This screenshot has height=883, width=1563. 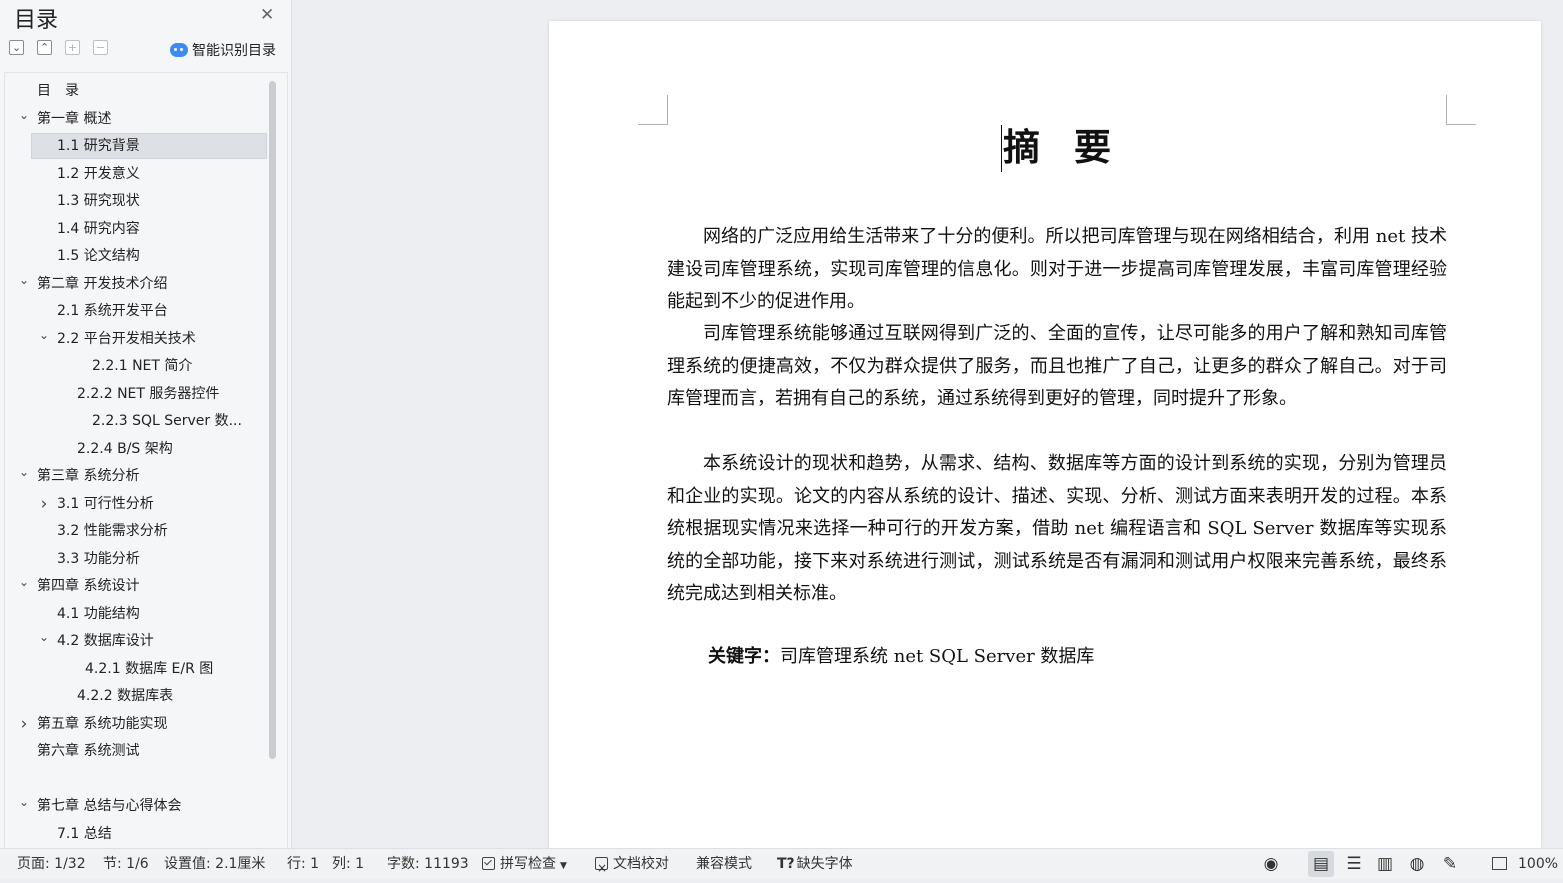 I want to click on keywords-line: 关键字：司库管理系统 net SQL Server 数据库, so click(x=901, y=655).